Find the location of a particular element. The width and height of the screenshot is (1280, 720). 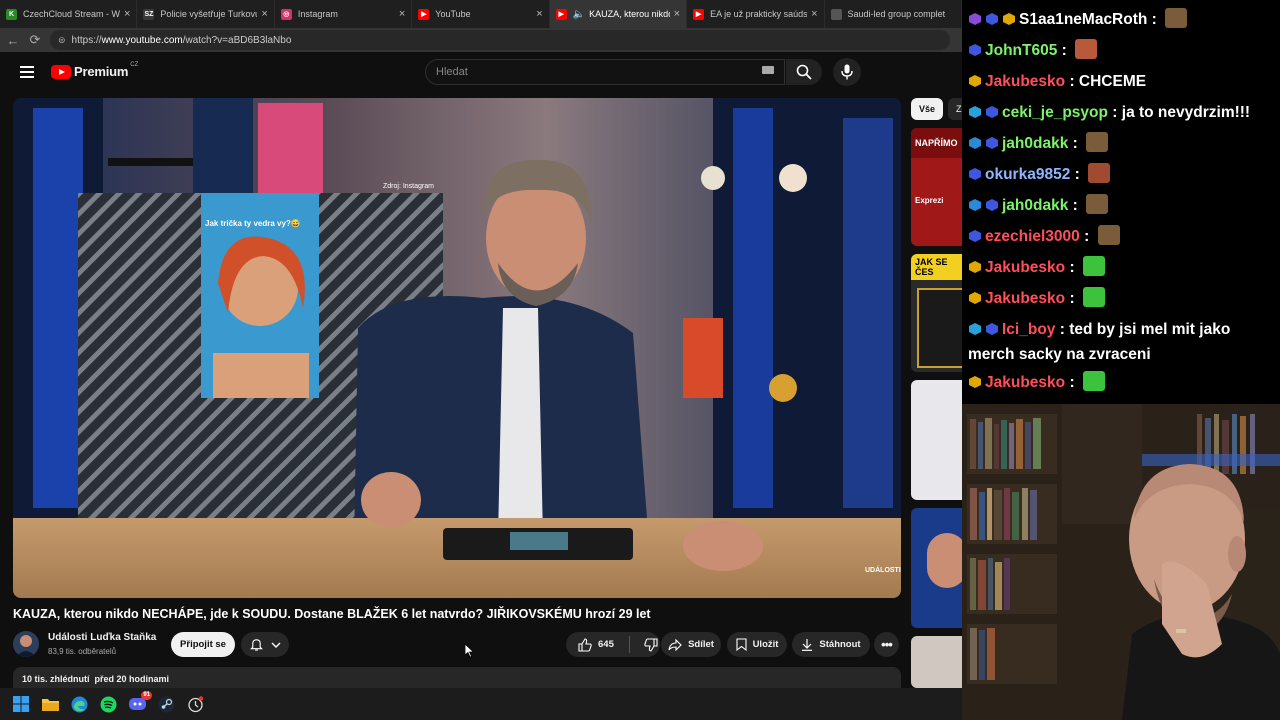

more-icon: ••• is located at coordinates (887, 644).